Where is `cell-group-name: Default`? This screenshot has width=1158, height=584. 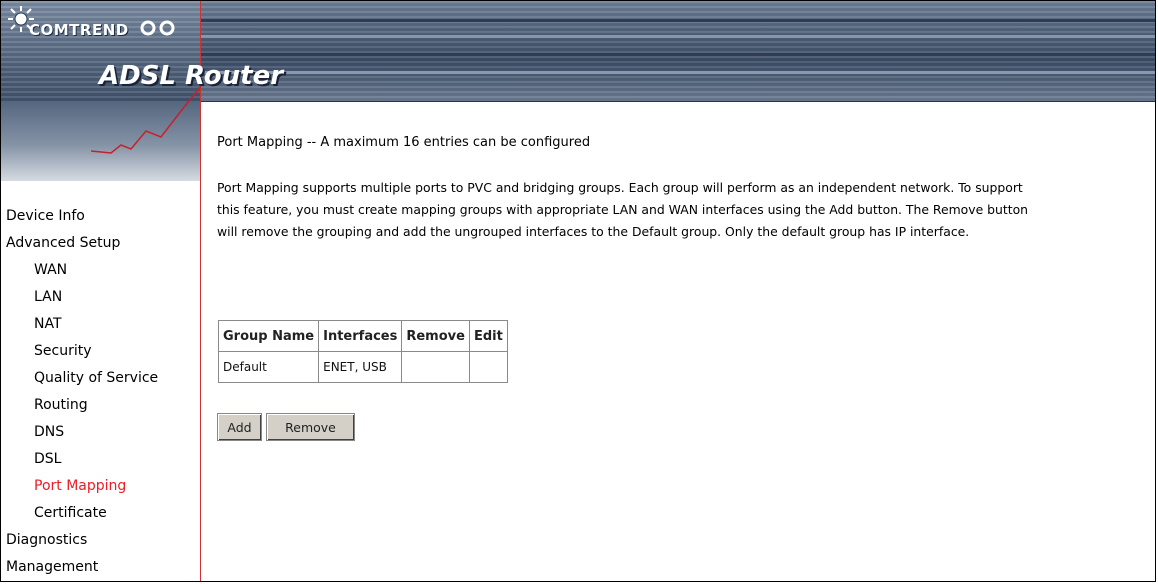 cell-group-name: Default is located at coordinates (268, 367).